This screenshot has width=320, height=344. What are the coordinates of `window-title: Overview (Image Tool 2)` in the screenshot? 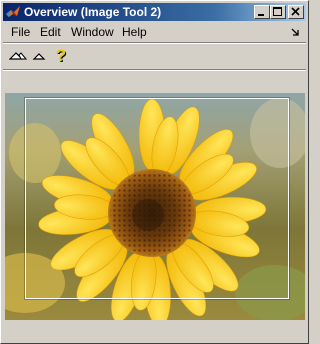 It's located at (93, 12).